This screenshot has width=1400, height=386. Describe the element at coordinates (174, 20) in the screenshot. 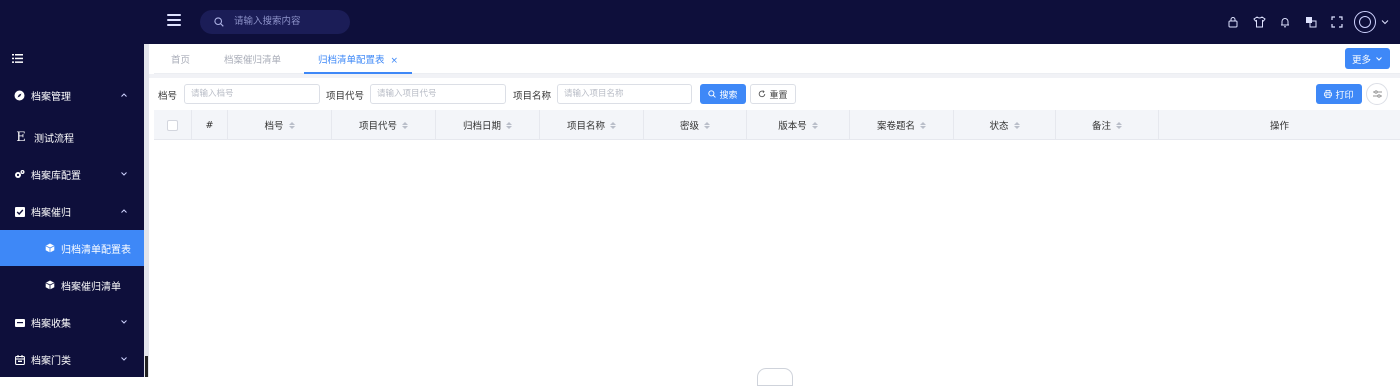

I see `hamburger-menu-icon` at that location.